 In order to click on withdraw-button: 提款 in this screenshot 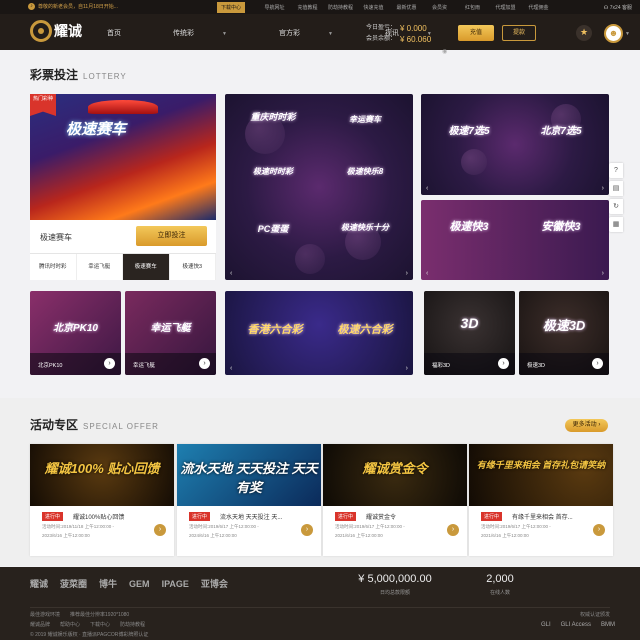, I will do `click(519, 33)`.